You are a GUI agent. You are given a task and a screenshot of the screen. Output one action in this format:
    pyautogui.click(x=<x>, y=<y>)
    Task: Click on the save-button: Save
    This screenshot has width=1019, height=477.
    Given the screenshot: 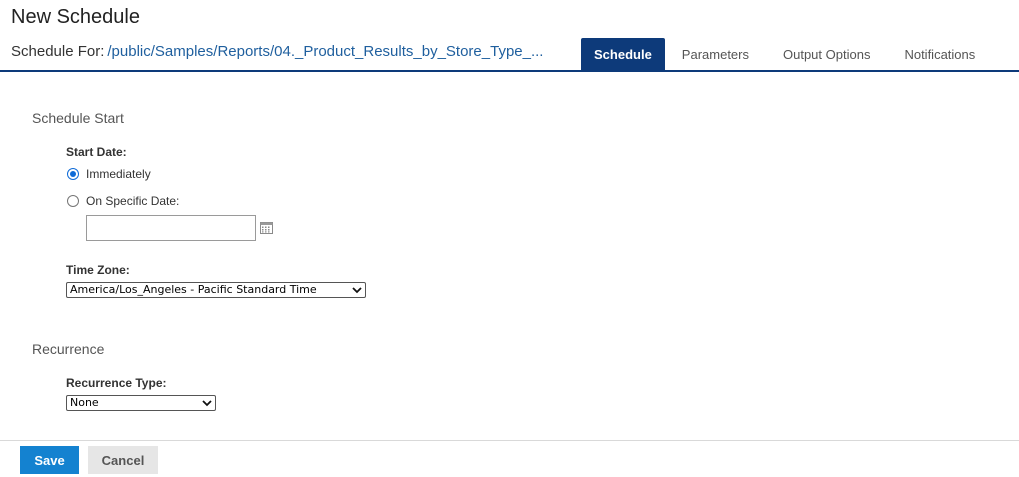 What is the action you would take?
    pyautogui.click(x=49, y=460)
    